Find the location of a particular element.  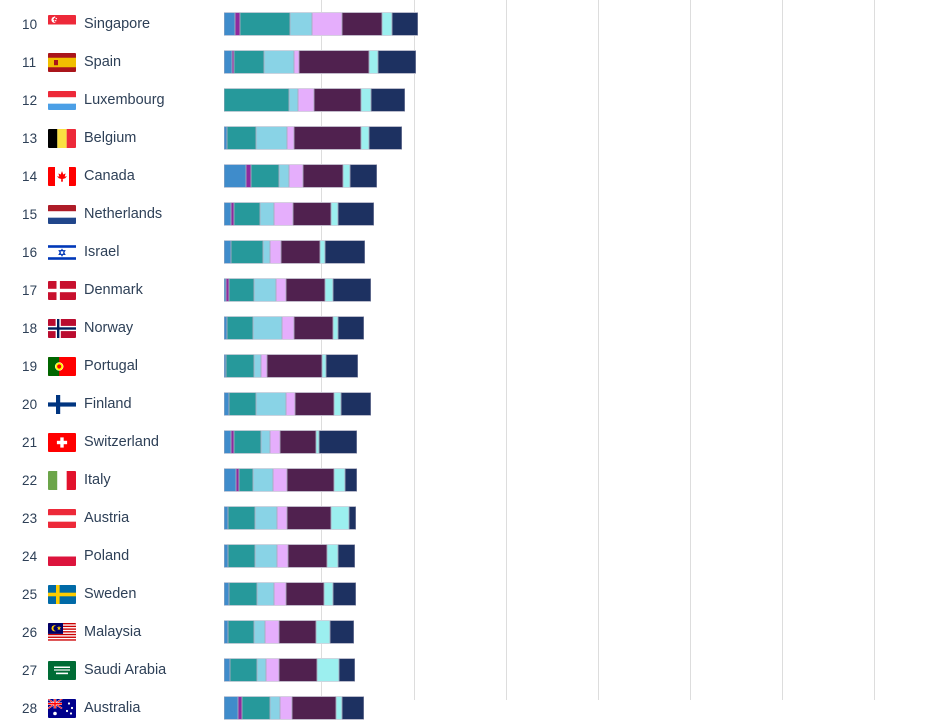

chart-row: 28 Australia is located at coordinates (474, 708).